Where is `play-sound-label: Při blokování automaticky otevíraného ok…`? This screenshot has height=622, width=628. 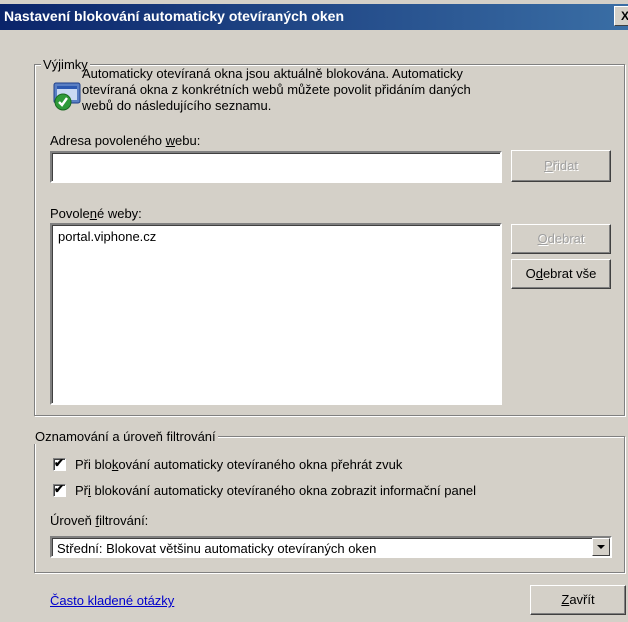
play-sound-label: Při blokování automaticky otevíraného ok… is located at coordinates (238, 464).